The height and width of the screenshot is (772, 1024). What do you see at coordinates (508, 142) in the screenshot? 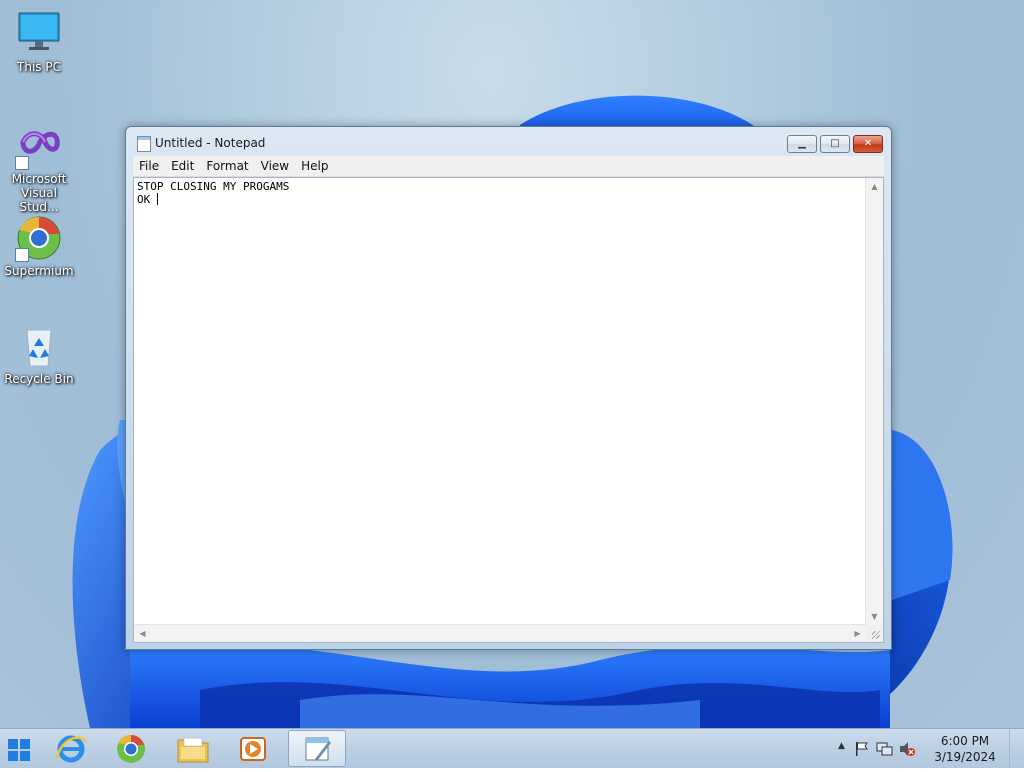
I see `title-bar: Untitled - Notepad ▁ □ ✕` at bounding box center [508, 142].